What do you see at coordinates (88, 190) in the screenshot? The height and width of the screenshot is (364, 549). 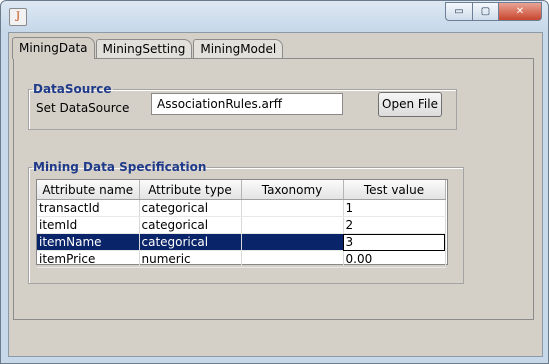 I see `column-header-attribute-name: Attribute name` at bounding box center [88, 190].